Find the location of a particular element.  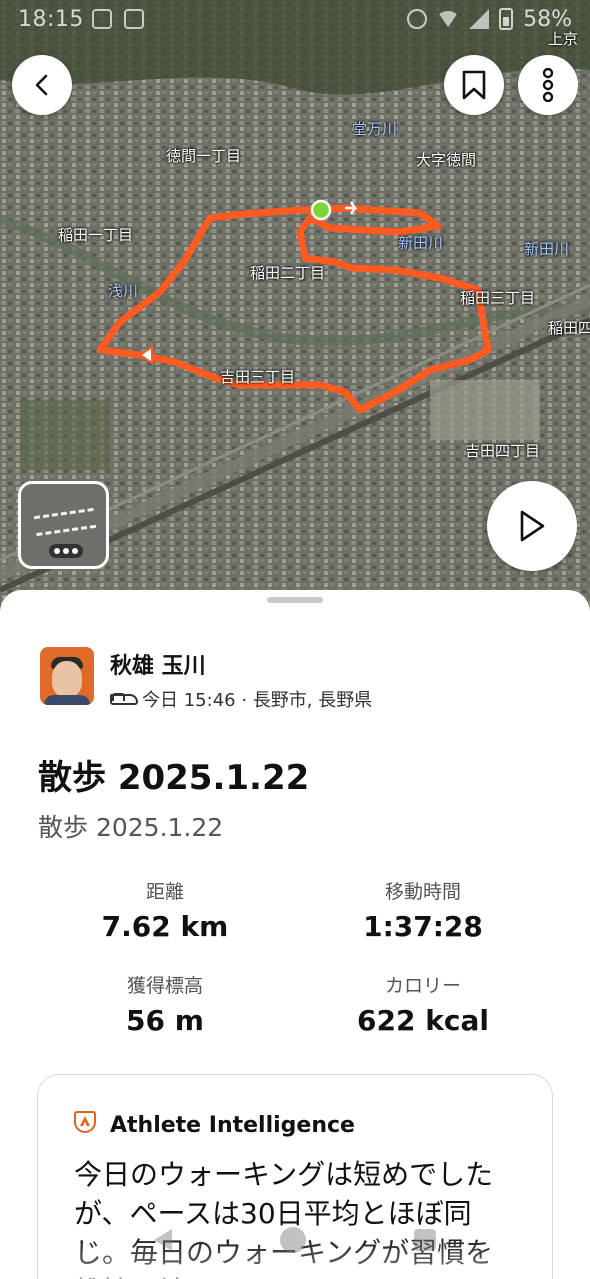

activity-title: 散歩 2025.1.22 is located at coordinates (174, 778).